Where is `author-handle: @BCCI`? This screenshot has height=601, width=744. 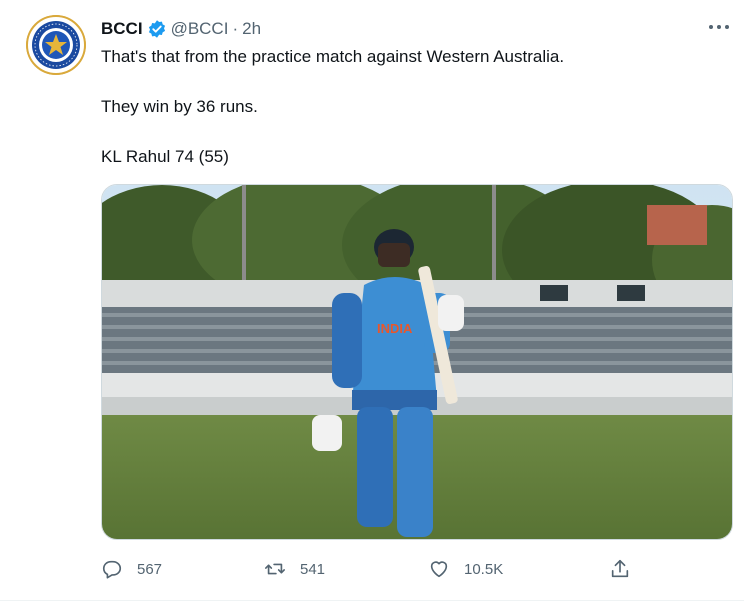
author-handle: @BCCI is located at coordinates (200, 29).